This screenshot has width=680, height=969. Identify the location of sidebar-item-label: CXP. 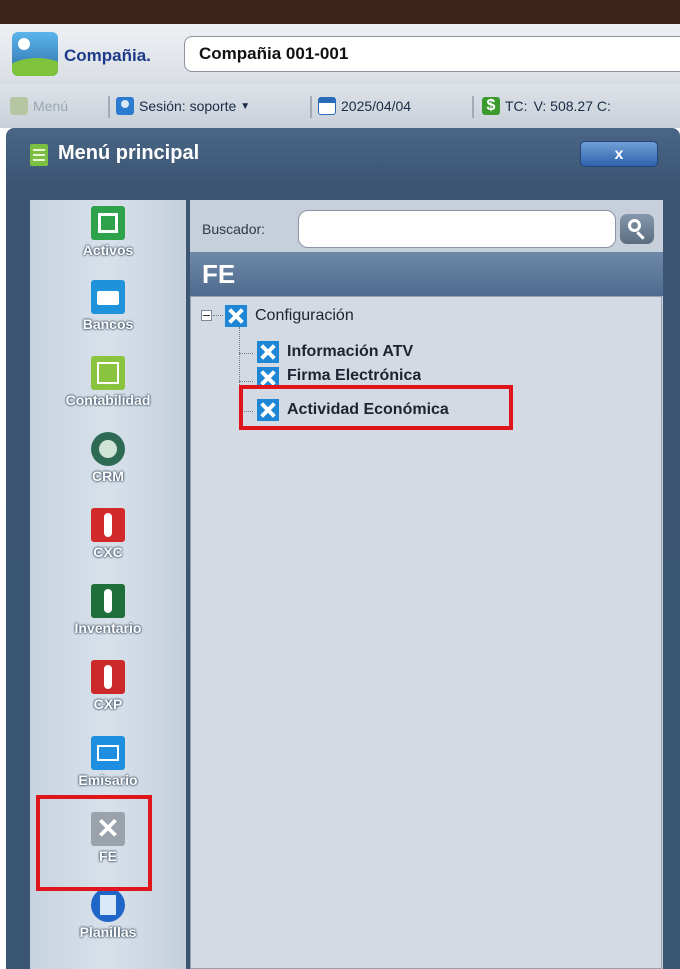
(108, 704).